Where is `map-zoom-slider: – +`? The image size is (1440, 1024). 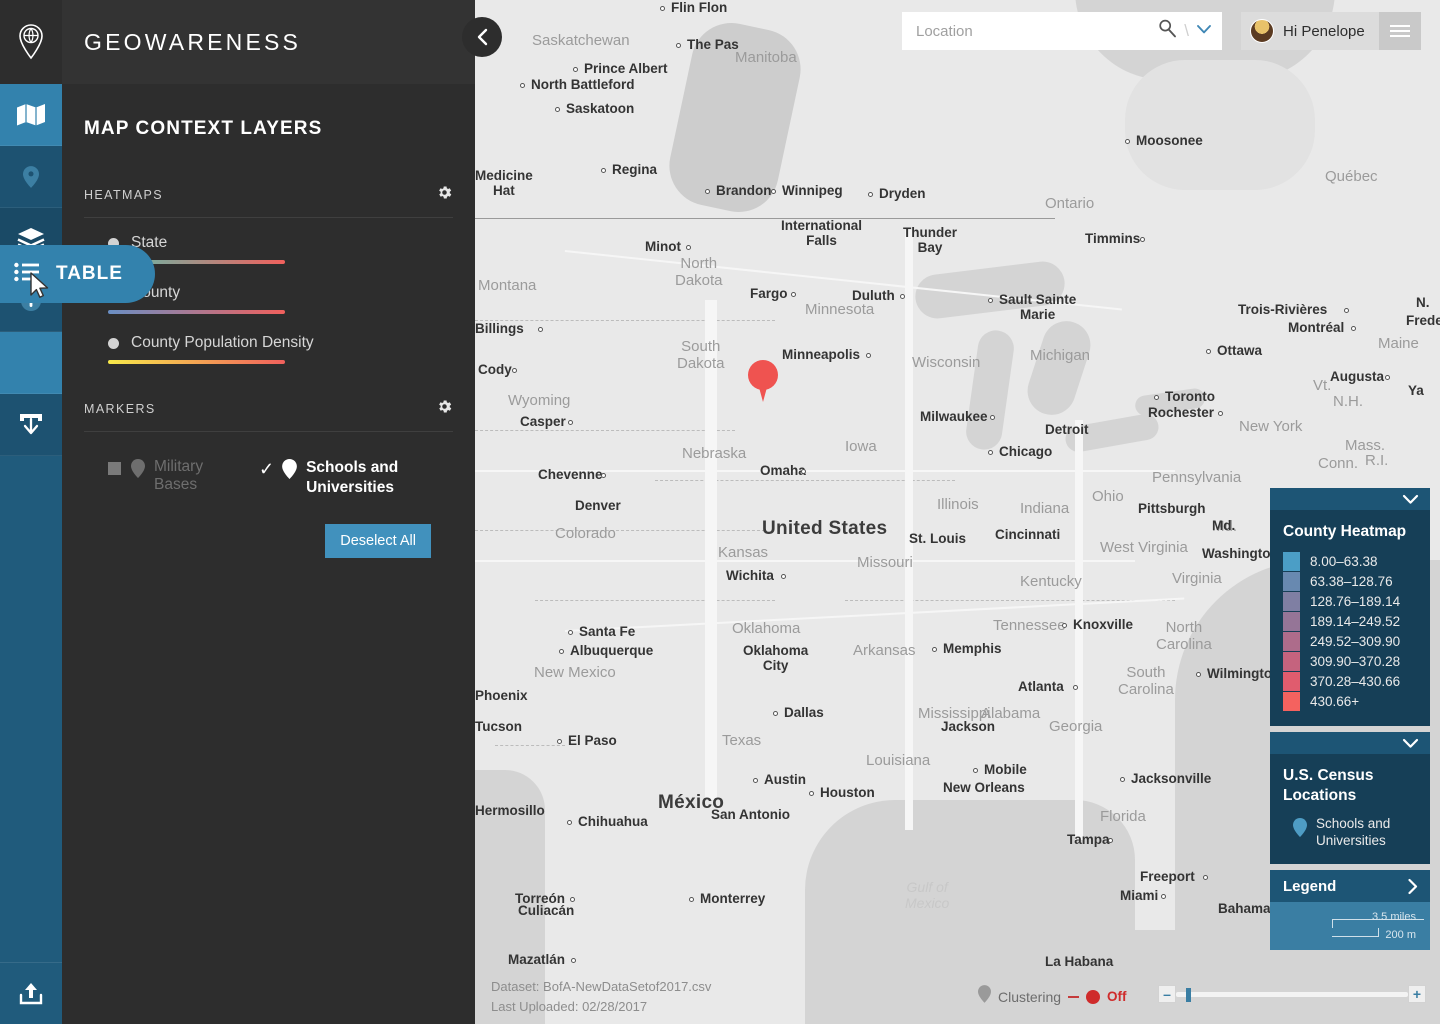
map-zoom-slider: – + is located at coordinates (1292, 994).